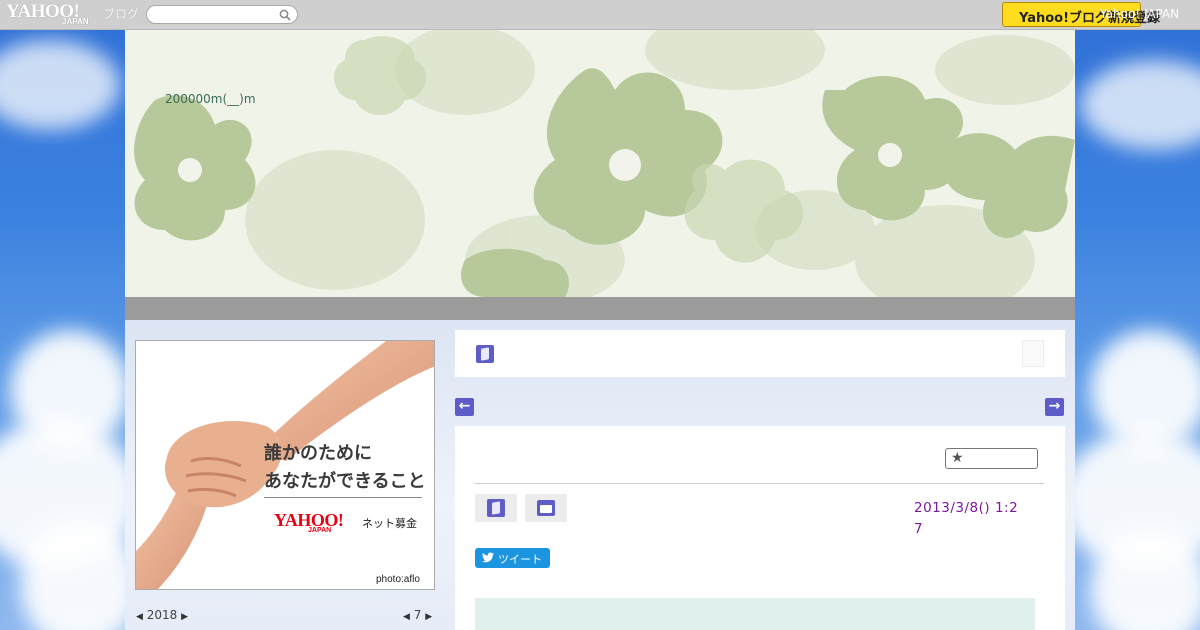 This screenshot has height=630, width=1200. I want to click on blog-title: 200000m(__)m, so click(210, 99).